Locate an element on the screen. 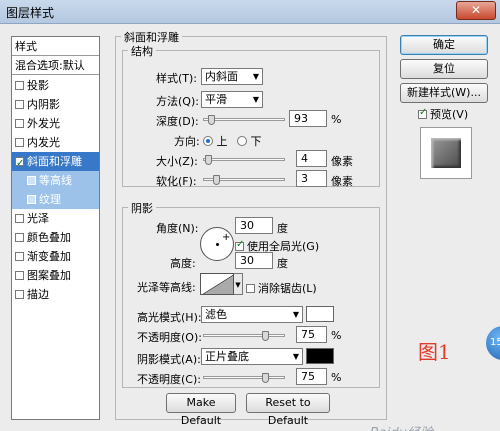 The image size is (500, 431). angle-input: 30 is located at coordinates (254, 225).